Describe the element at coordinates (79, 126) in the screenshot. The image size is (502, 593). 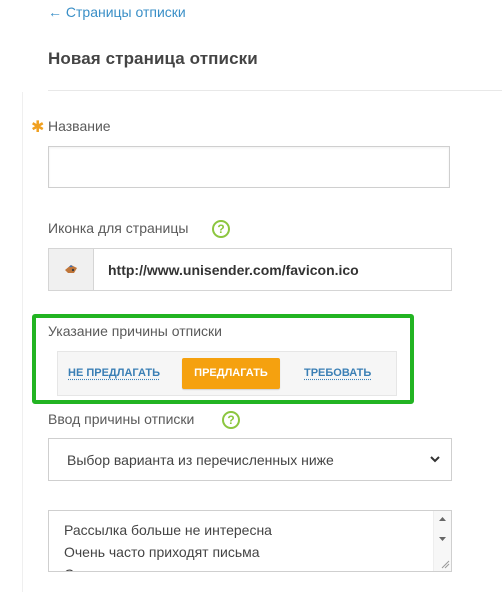
I see `name-label: Название` at that location.